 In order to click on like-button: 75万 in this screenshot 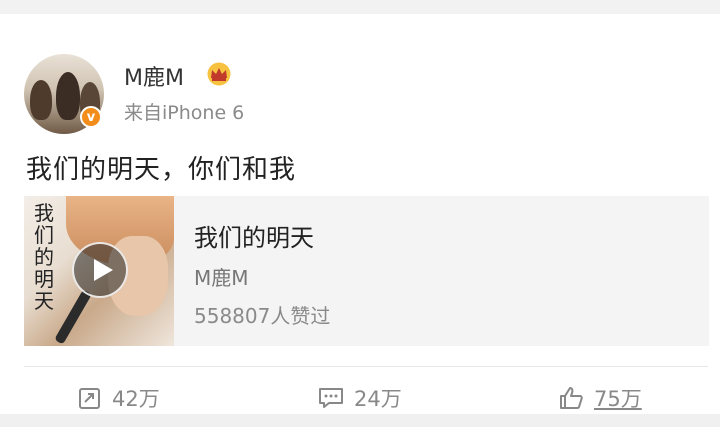, I will do `click(600, 398)`.